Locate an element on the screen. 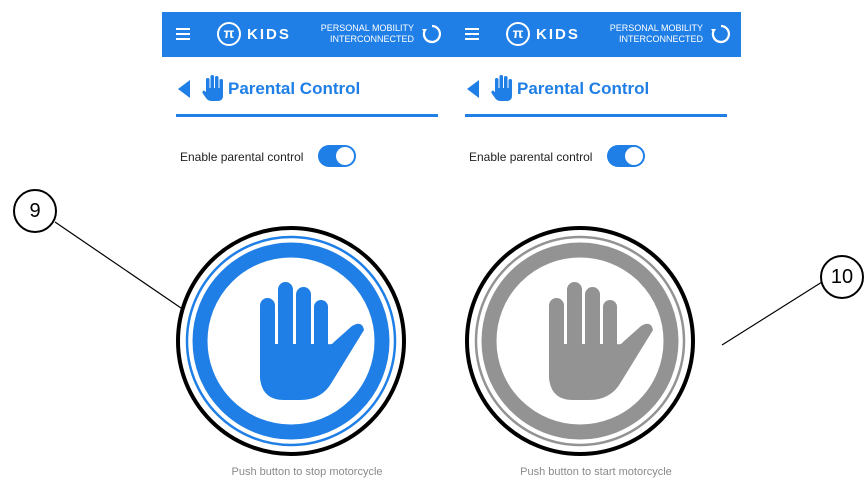  button-caption: Push button to start motorcycle is located at coordinates (596, 472).